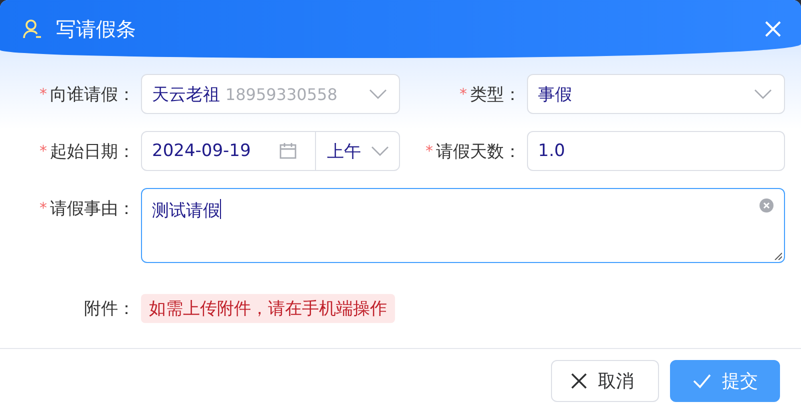 Image resolution: width=801 pixels, height=413 pixels. What do you see at coordinates (92, 151) in the screenshot?
I see `field-label: 起始日期：` at bounding box center [92, 151].